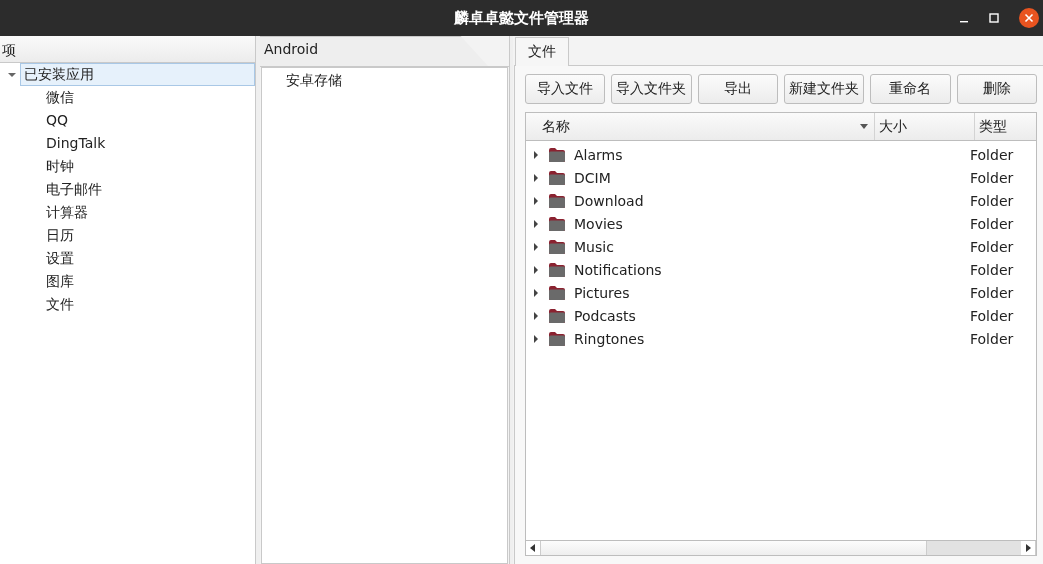 Image resolution: width=1043 pixels, height=564 pixels. What do you see at coordinates (618, 269) in the screenshot?
I see `table-cell: Notifications` at bounding box center [618, 269].